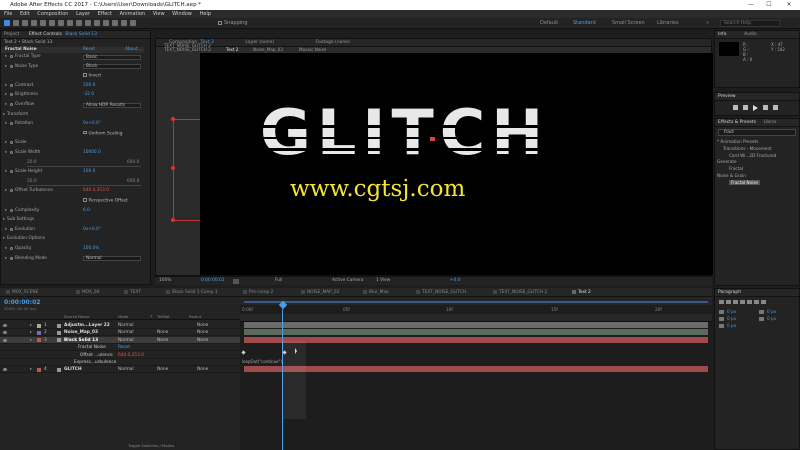 This screenshot has width=800, height=450. I want to click on selection-tool-icon, so click(7, 23).